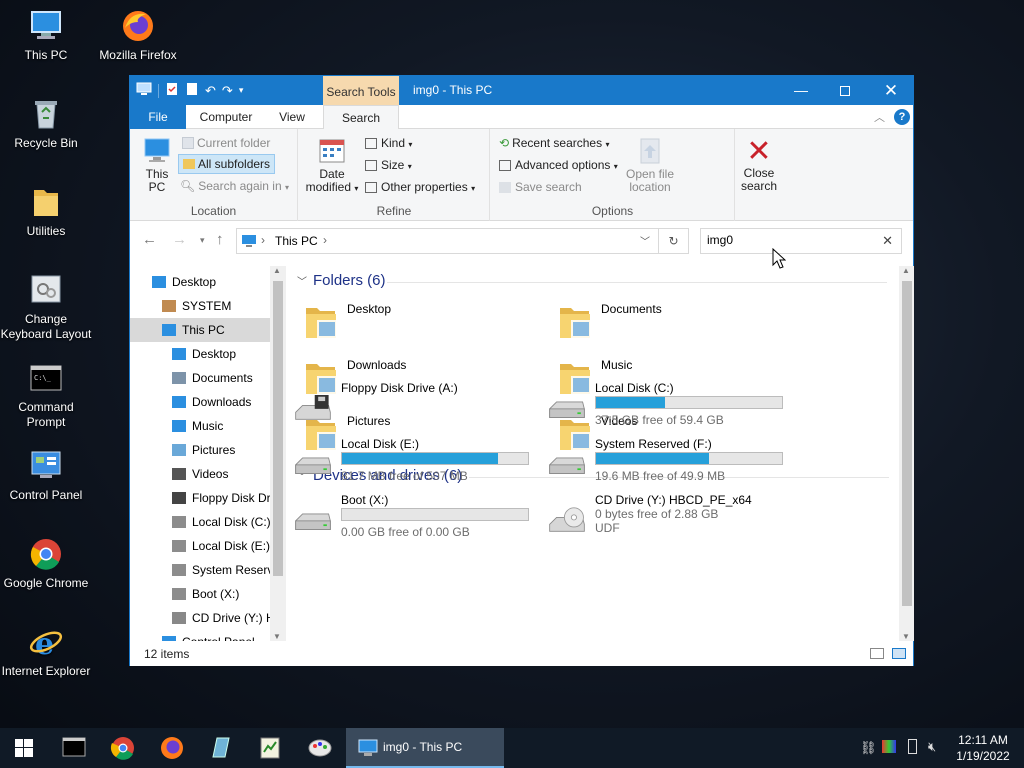 The image size is (1024, 768). I want to click on nav-item: Floppy Disk Dri, so click(200, 498).